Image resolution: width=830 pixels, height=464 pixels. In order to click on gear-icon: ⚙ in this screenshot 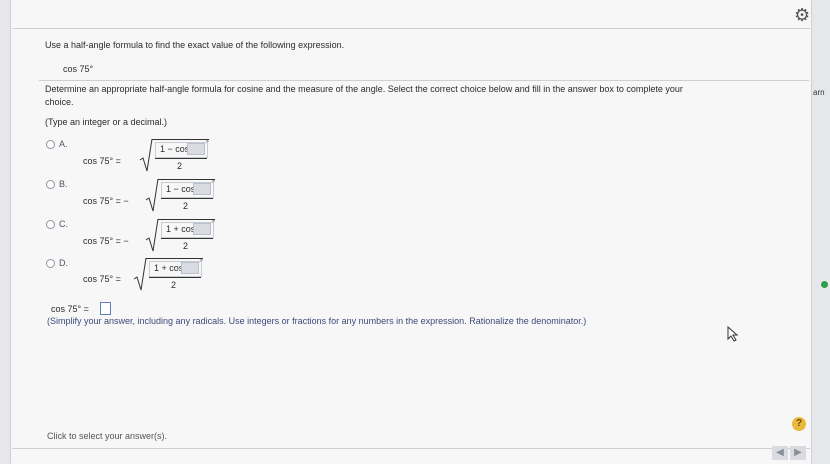, I will do `click(802, 15)`.